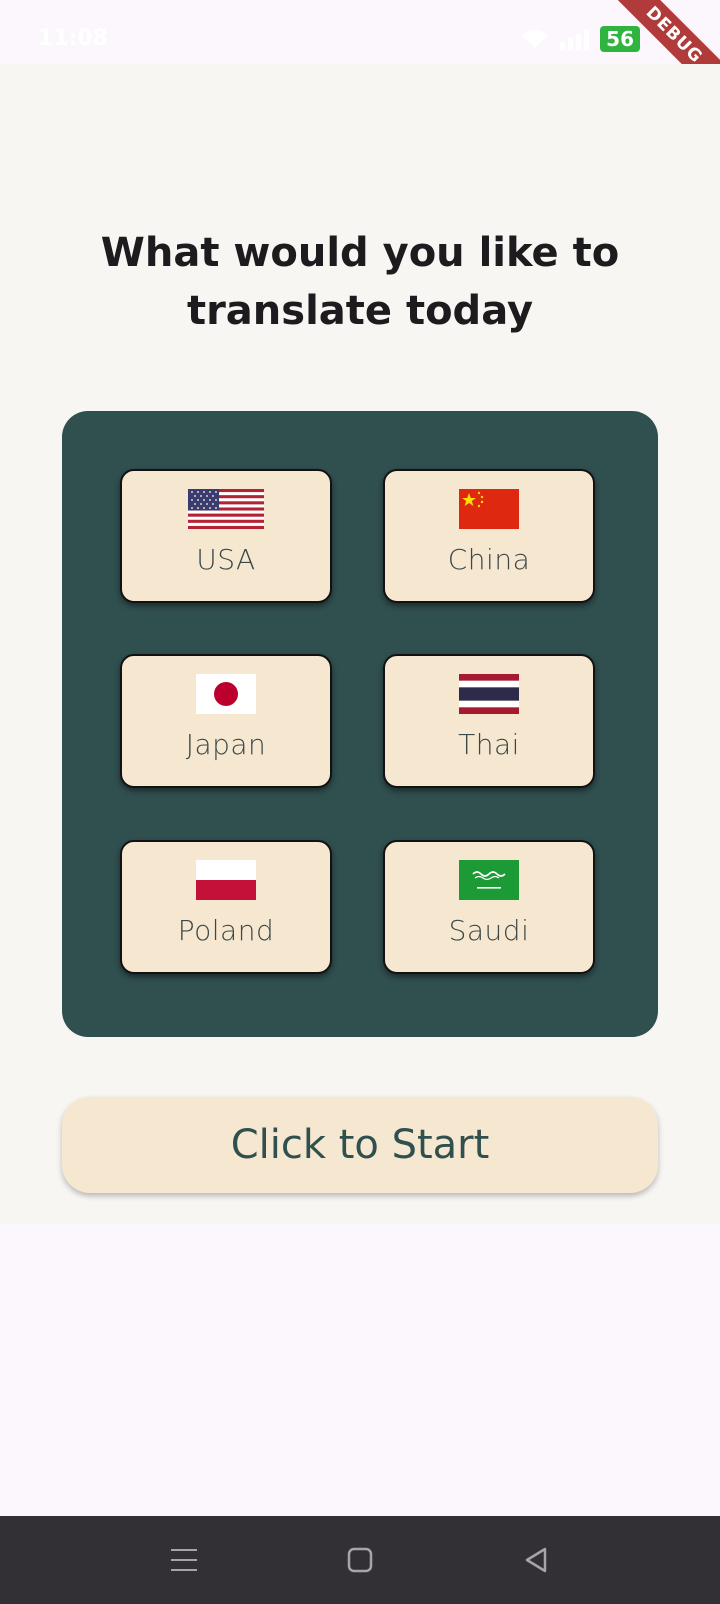 The width and height of the screenshot is (720, 1604). I want to click on nav-menu-button, so click(184, 1560).